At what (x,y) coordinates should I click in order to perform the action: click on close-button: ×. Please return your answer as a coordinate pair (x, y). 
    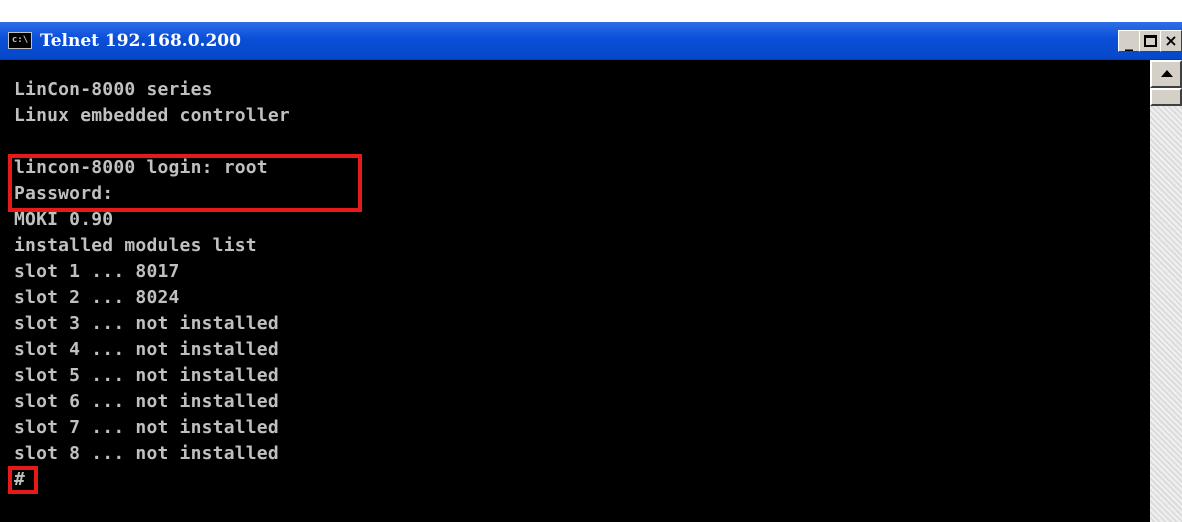
    Looking at the image, I should click on (1171, 41).